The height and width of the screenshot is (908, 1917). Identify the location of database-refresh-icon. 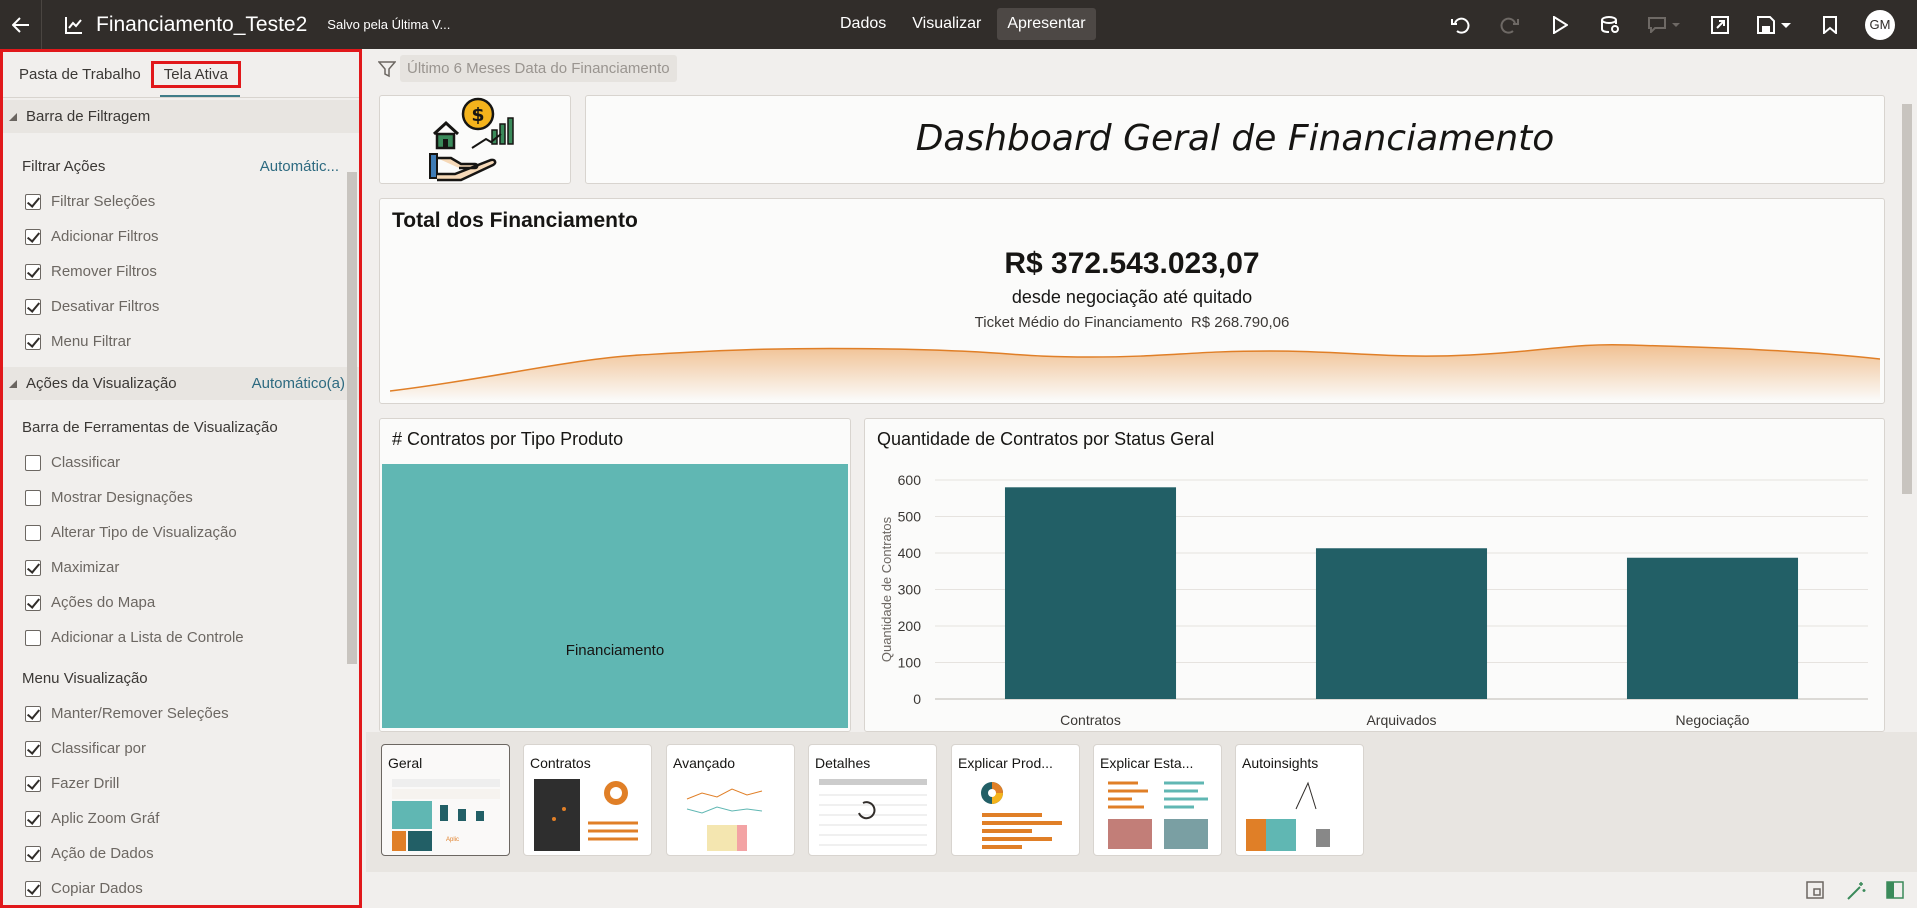
(1610, 24).